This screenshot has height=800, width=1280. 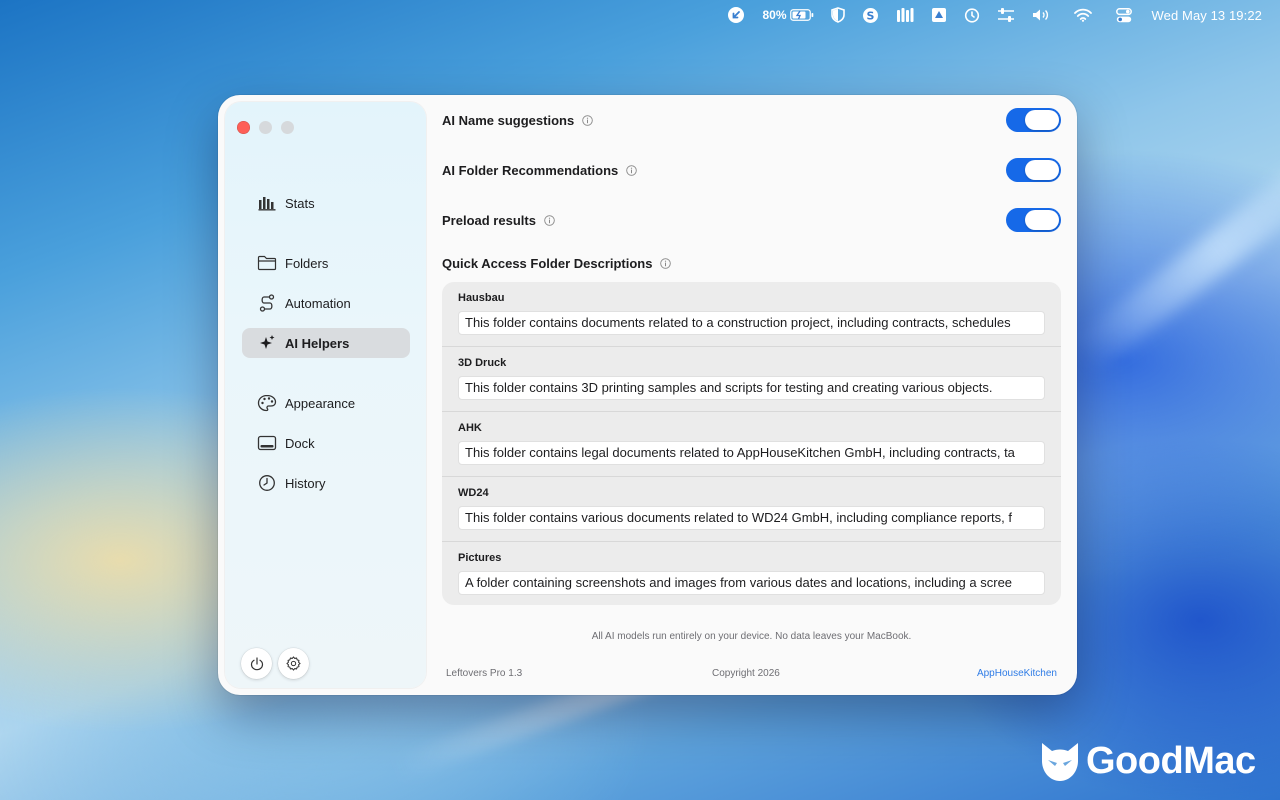 I want to click on clock-icon, so click(x=267, y=483).